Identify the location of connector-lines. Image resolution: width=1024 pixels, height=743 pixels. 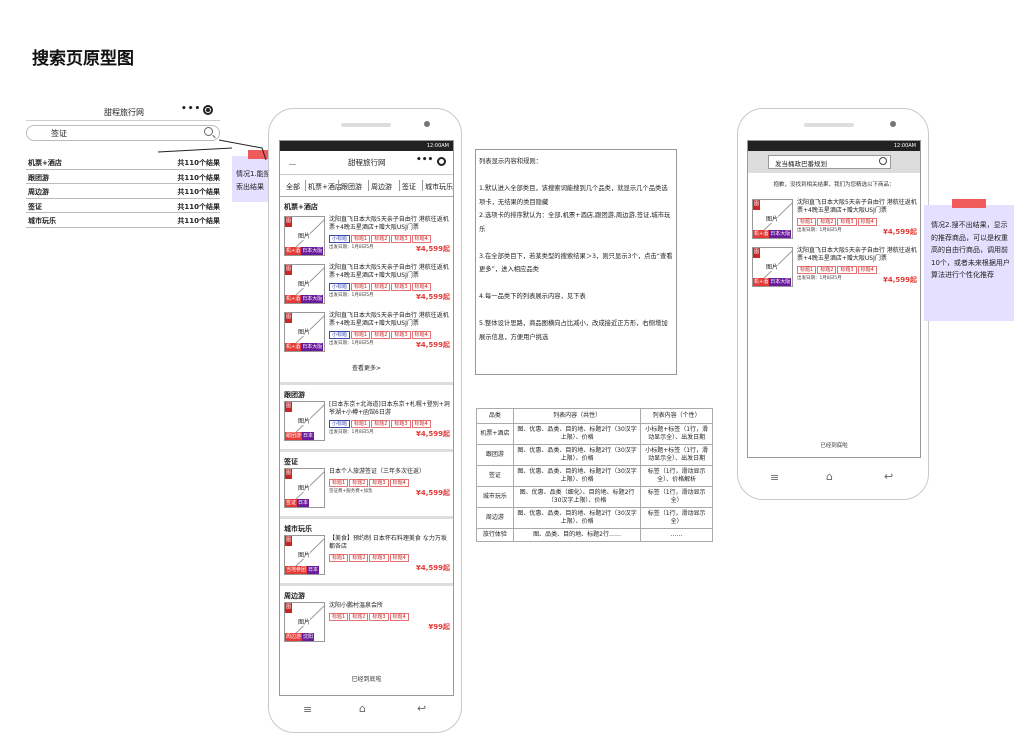
(212, 150).